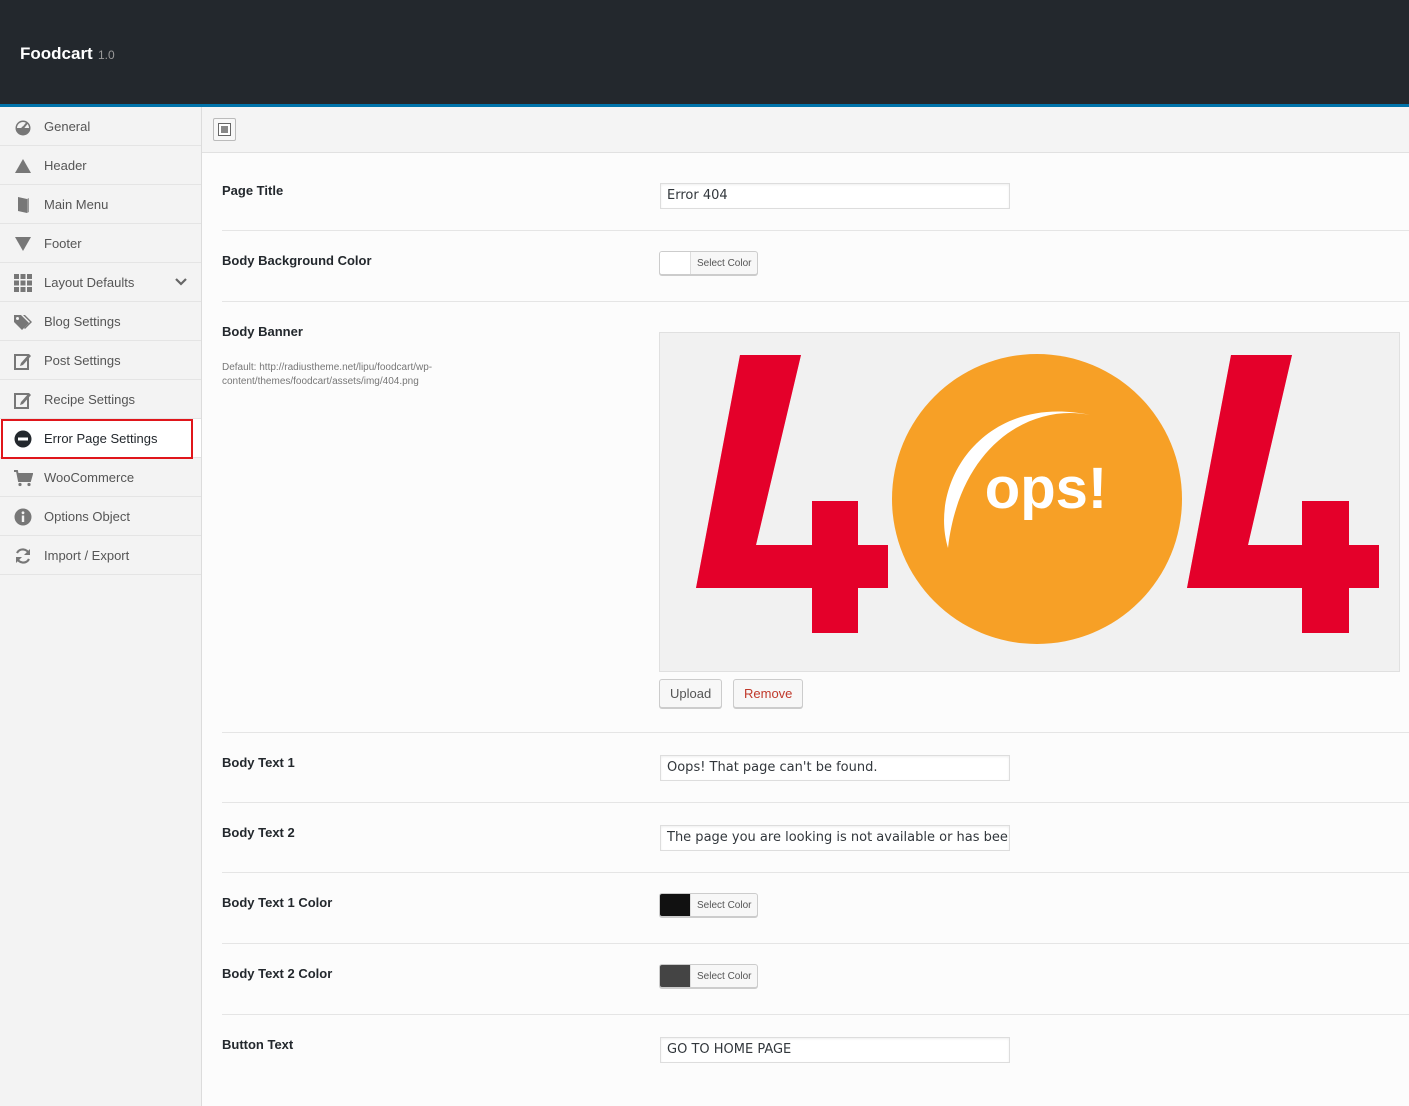  Describe the element at coordinates (1046, 488) in the screenshot. I see `banner-ops-text: ops!` at that location.